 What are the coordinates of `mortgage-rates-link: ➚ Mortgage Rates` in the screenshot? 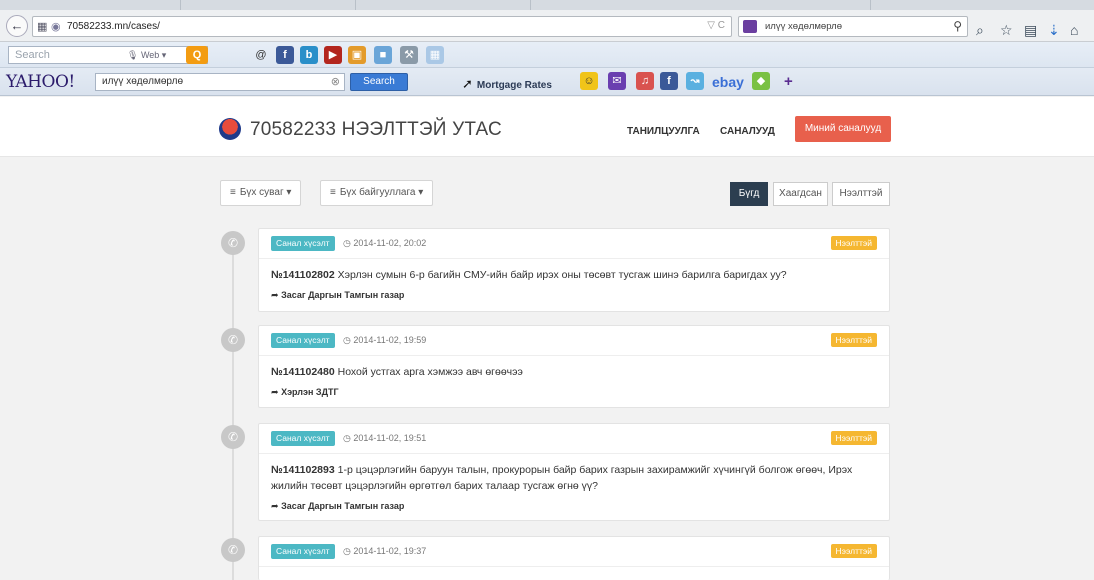 It's located at (507, 84).